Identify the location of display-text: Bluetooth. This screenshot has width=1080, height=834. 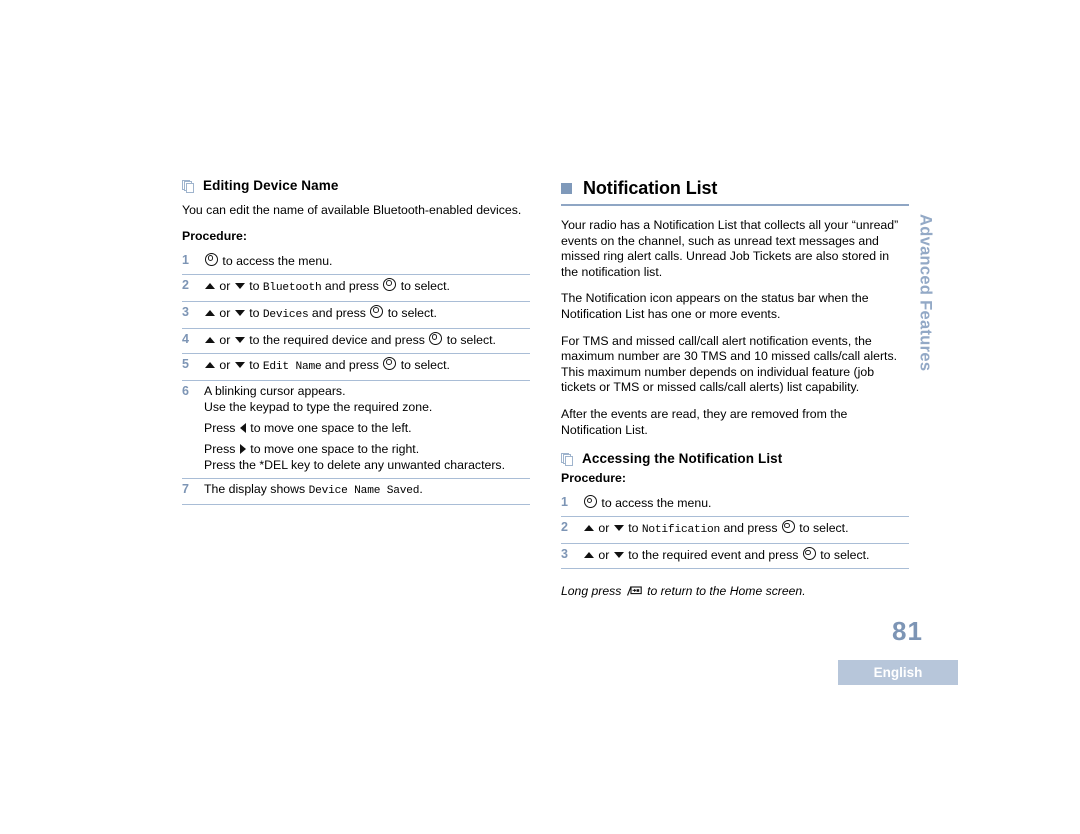
(292, 287).